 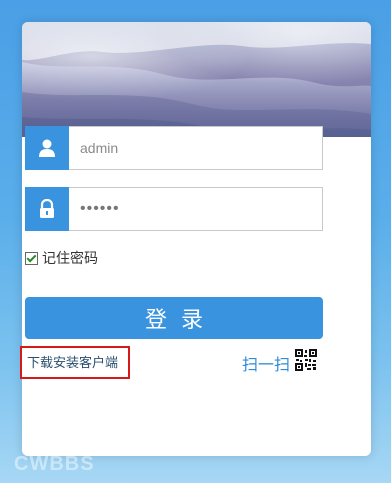 I want to click on remember-password: 记住密码, so click(x=61, y=258).